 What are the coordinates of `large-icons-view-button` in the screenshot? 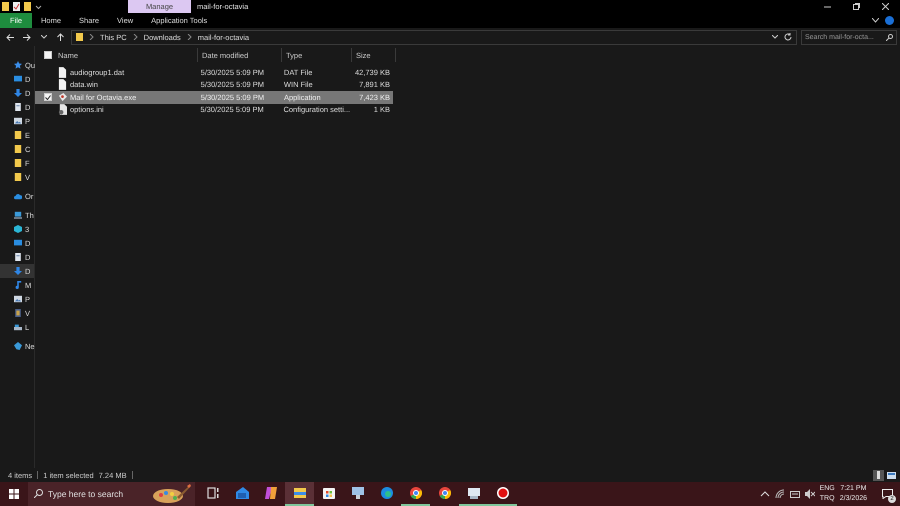 It's located at (891, 475).